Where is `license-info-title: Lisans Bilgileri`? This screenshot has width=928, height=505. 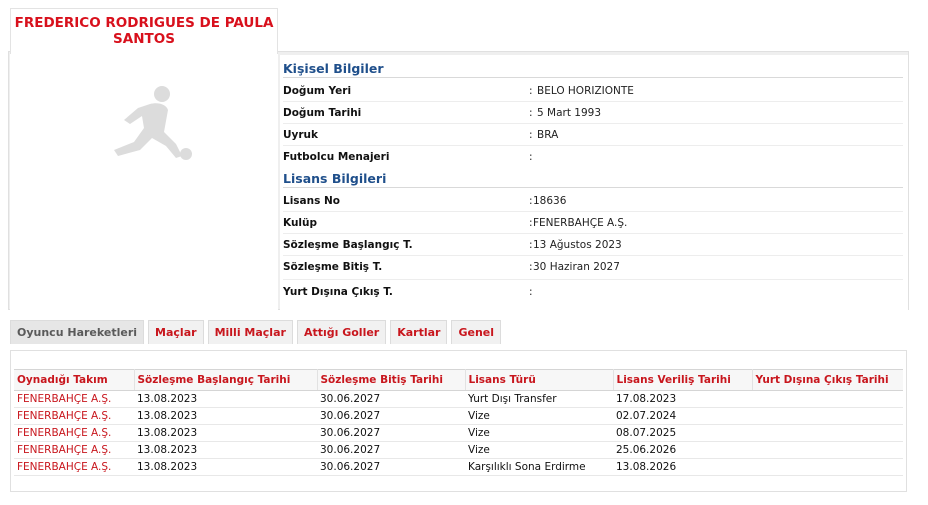 license-info-title: Lisans Bilgileri is located at coordinates (335, 178).